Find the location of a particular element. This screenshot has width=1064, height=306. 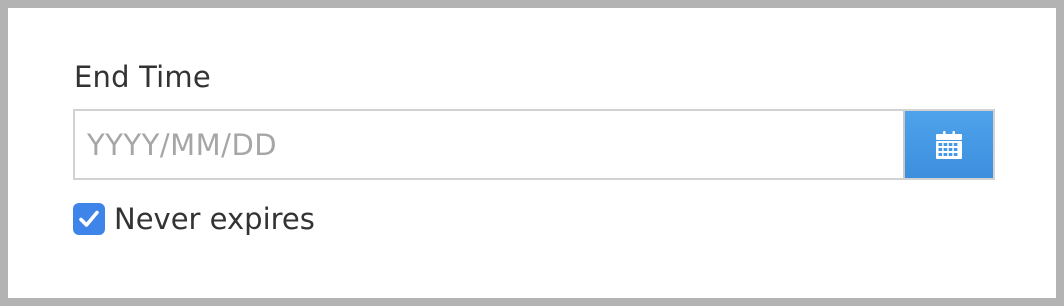

calendar-icon is located at coordinates (949, 144).